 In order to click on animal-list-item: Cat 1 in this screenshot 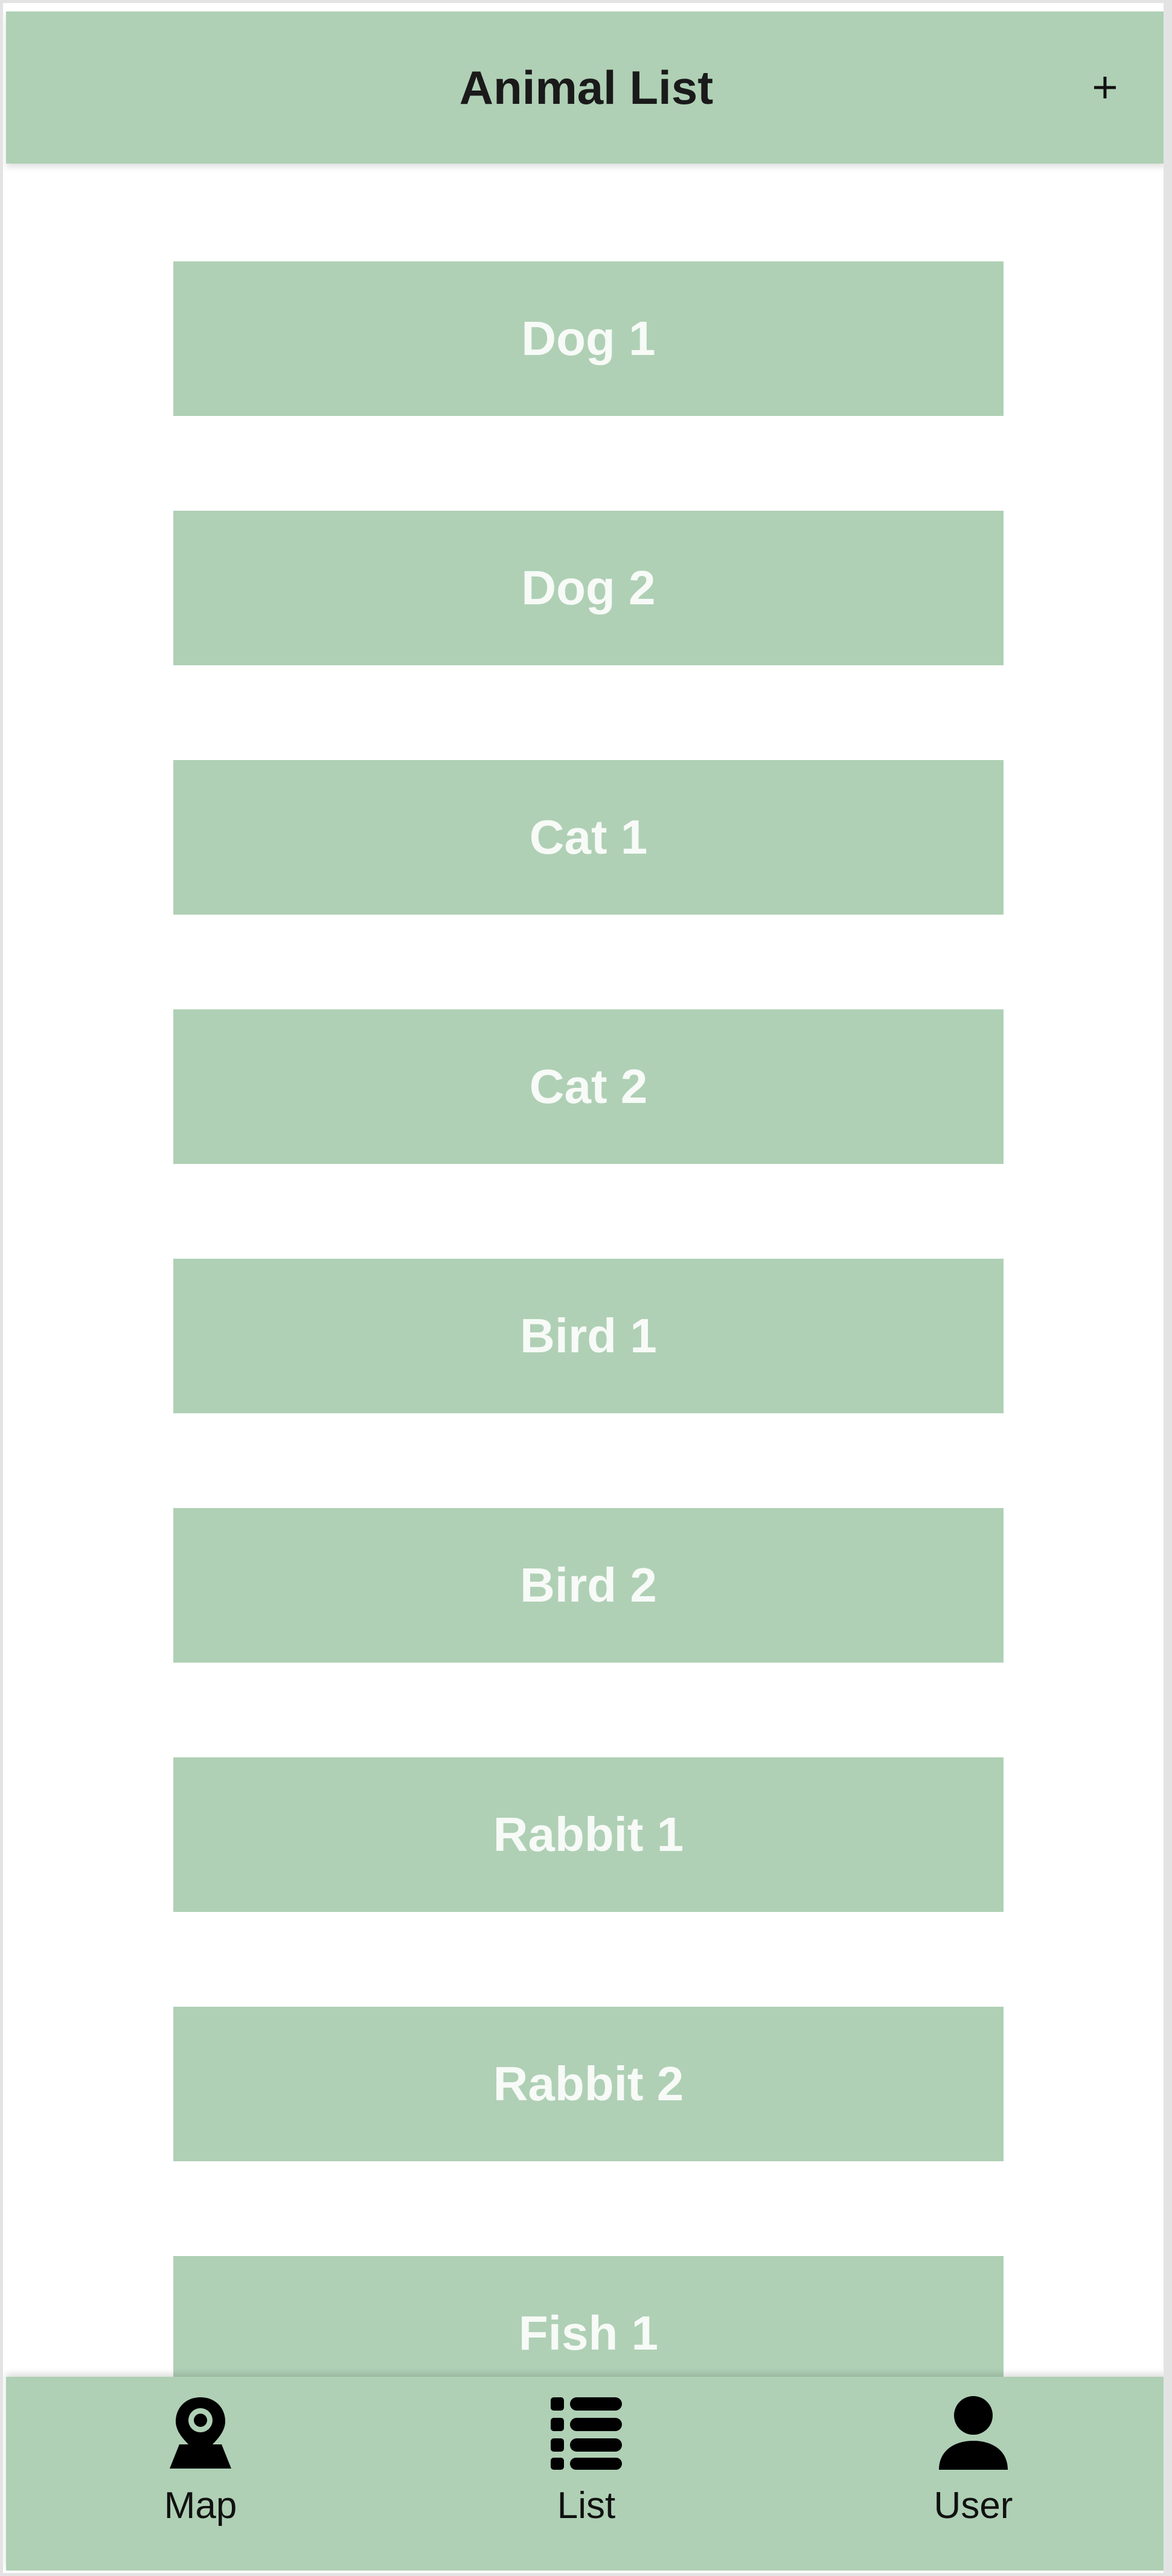, I will do `click(588, 837)`.